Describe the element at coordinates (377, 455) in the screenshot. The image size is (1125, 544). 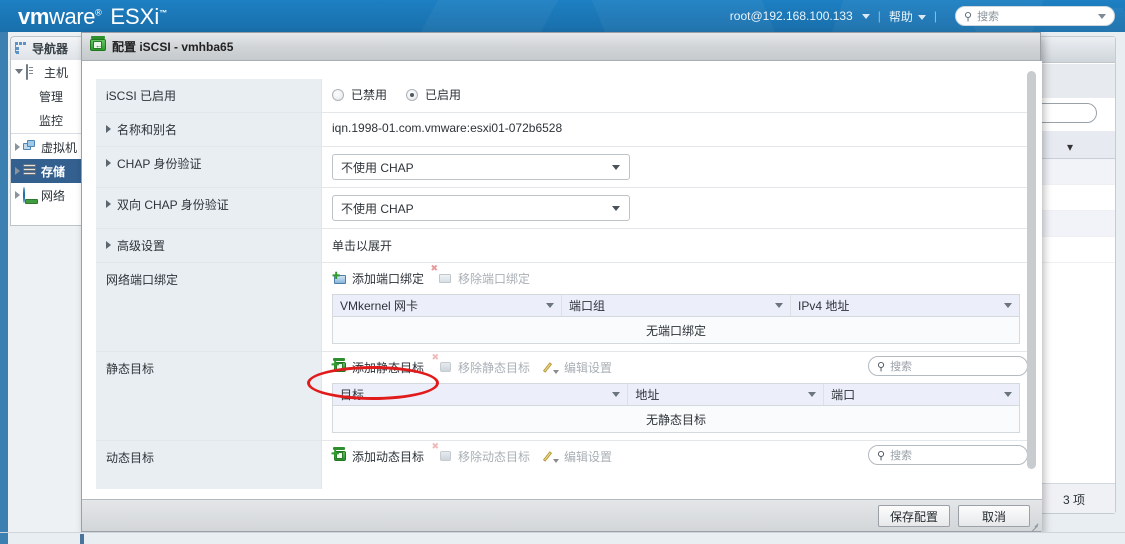
I see `add-dynamic-target-button: ✚ 添加动态目标` at that location.